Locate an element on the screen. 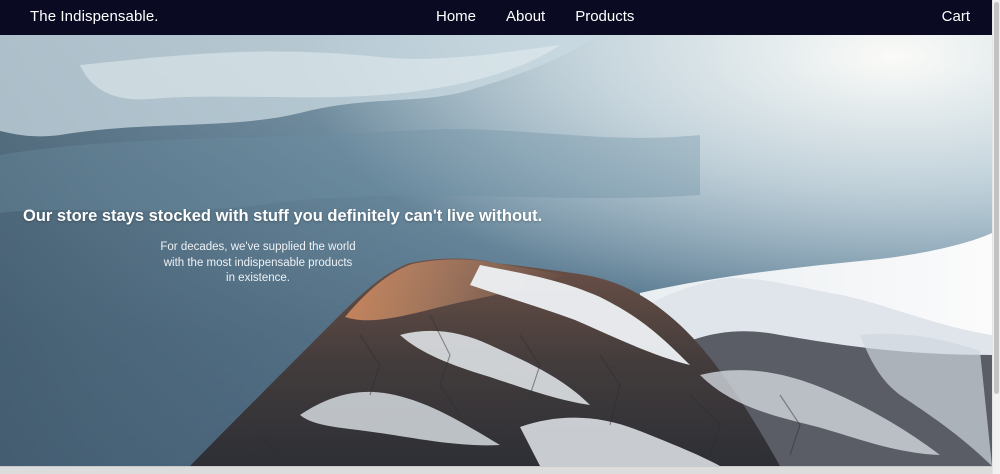 This screenshot has width=1000, height=474. vertical-scrollbar is located at coordinates (996, 237).